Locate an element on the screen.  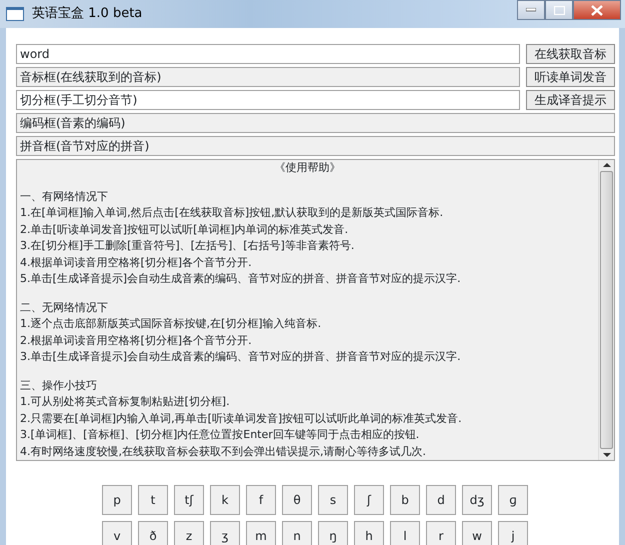
action-button: 生成译音提示 is located at coordinates (570, 100).